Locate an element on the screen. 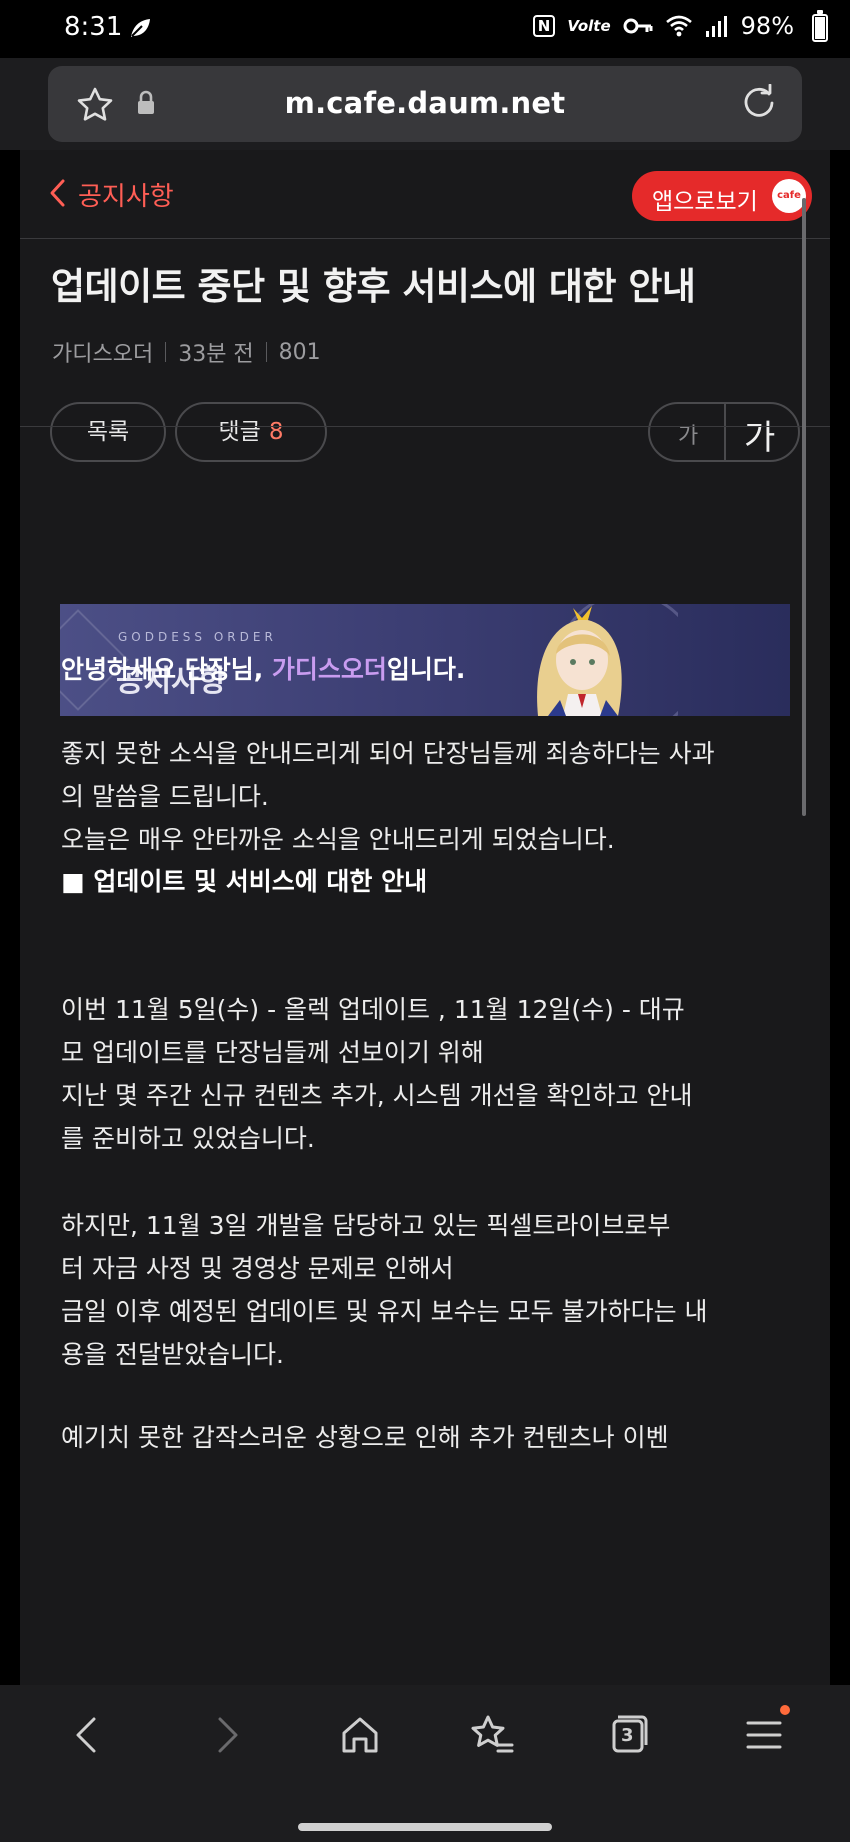 Image resolution: width=850 pixels, height=1842 pixels. nfc-icon: N is located at coordinates (544, 26).